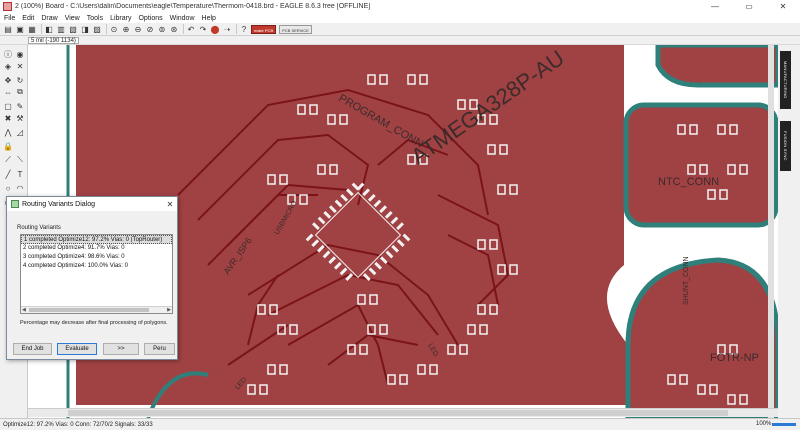 This screenshot has width=800, height=430. What do you see at coordinates (96, 257) in the screenshot?
I see `variant-row: 3 completed Optimize4: 98.6% Vias: 0` at bounding box center [96, 257].